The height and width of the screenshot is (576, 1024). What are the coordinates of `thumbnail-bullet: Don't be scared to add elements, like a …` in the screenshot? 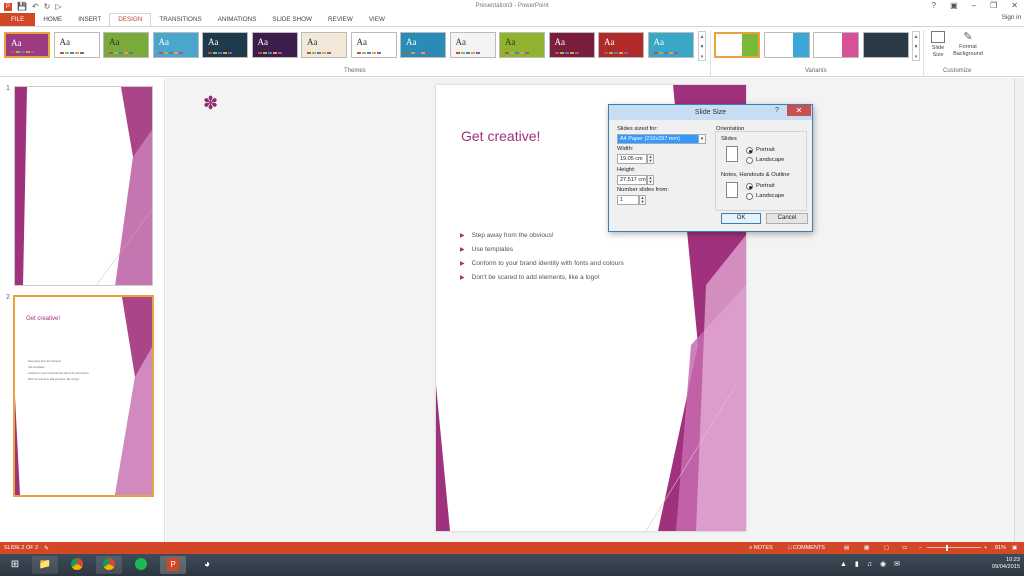 It's located at (54, 379).